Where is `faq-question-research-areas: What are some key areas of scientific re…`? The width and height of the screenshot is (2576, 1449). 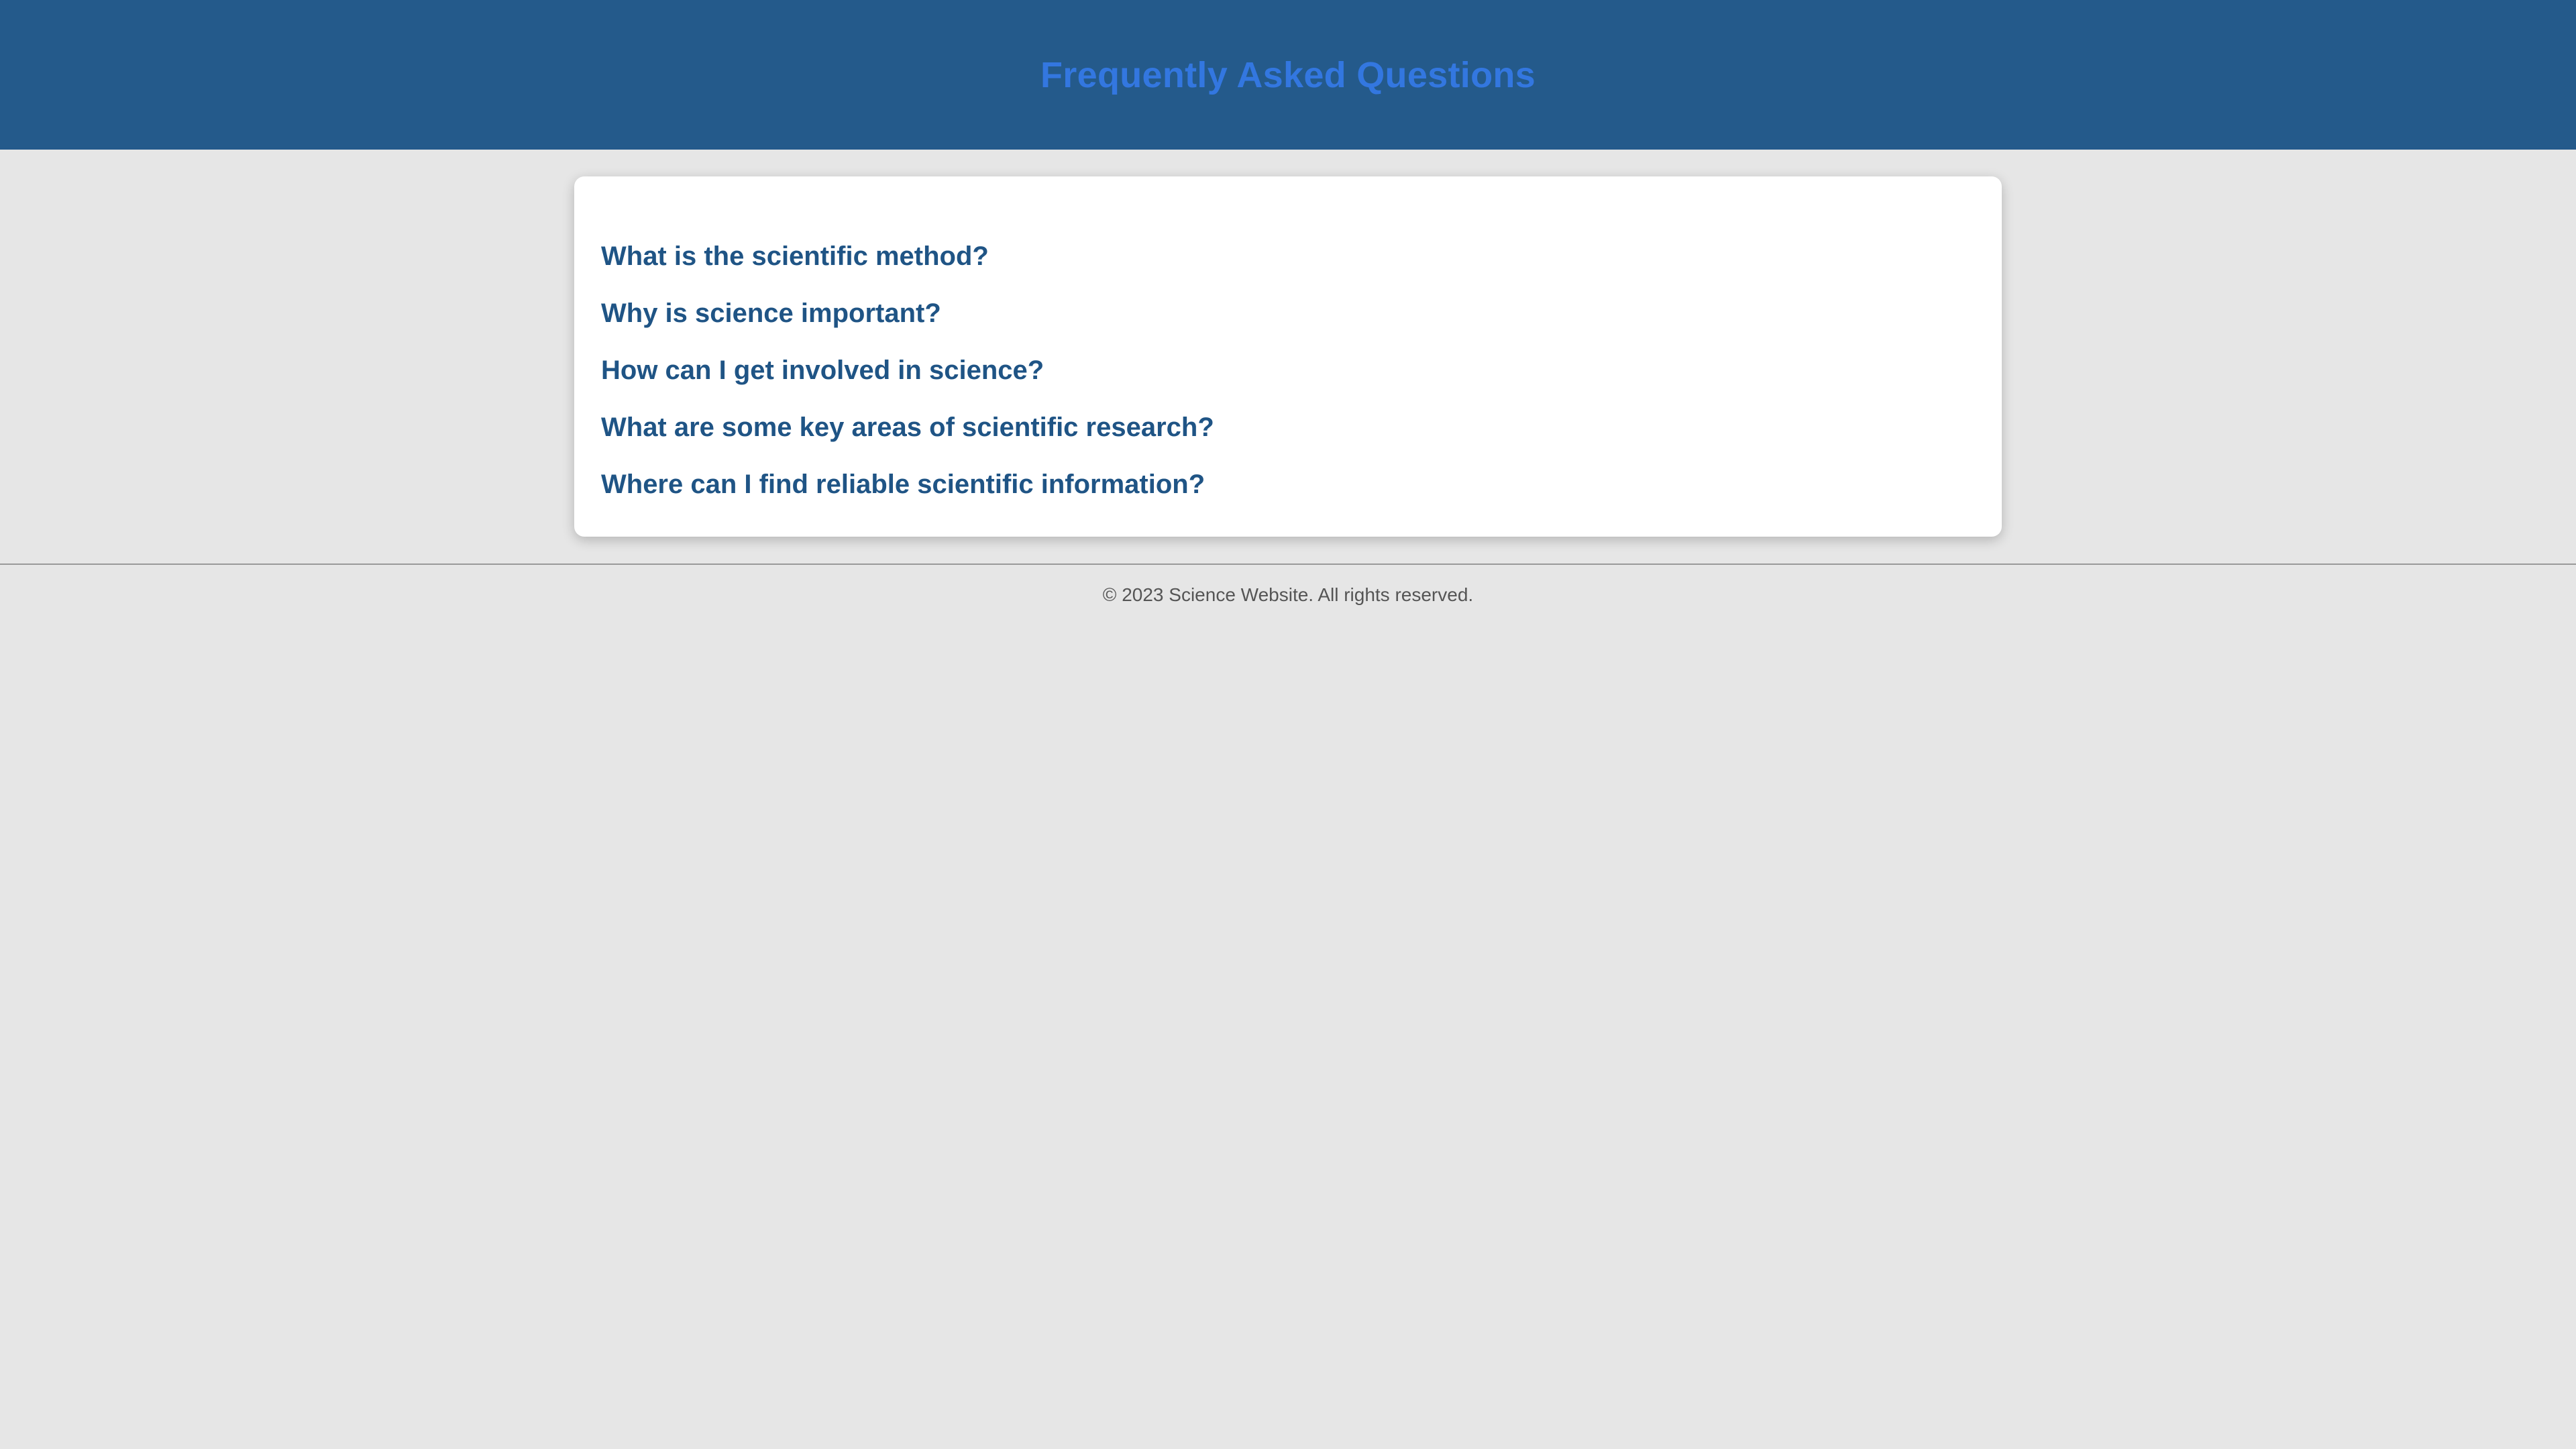 faq-question-research-areas: What are some key areas of scientific re… is located at coordinates (907, 427).